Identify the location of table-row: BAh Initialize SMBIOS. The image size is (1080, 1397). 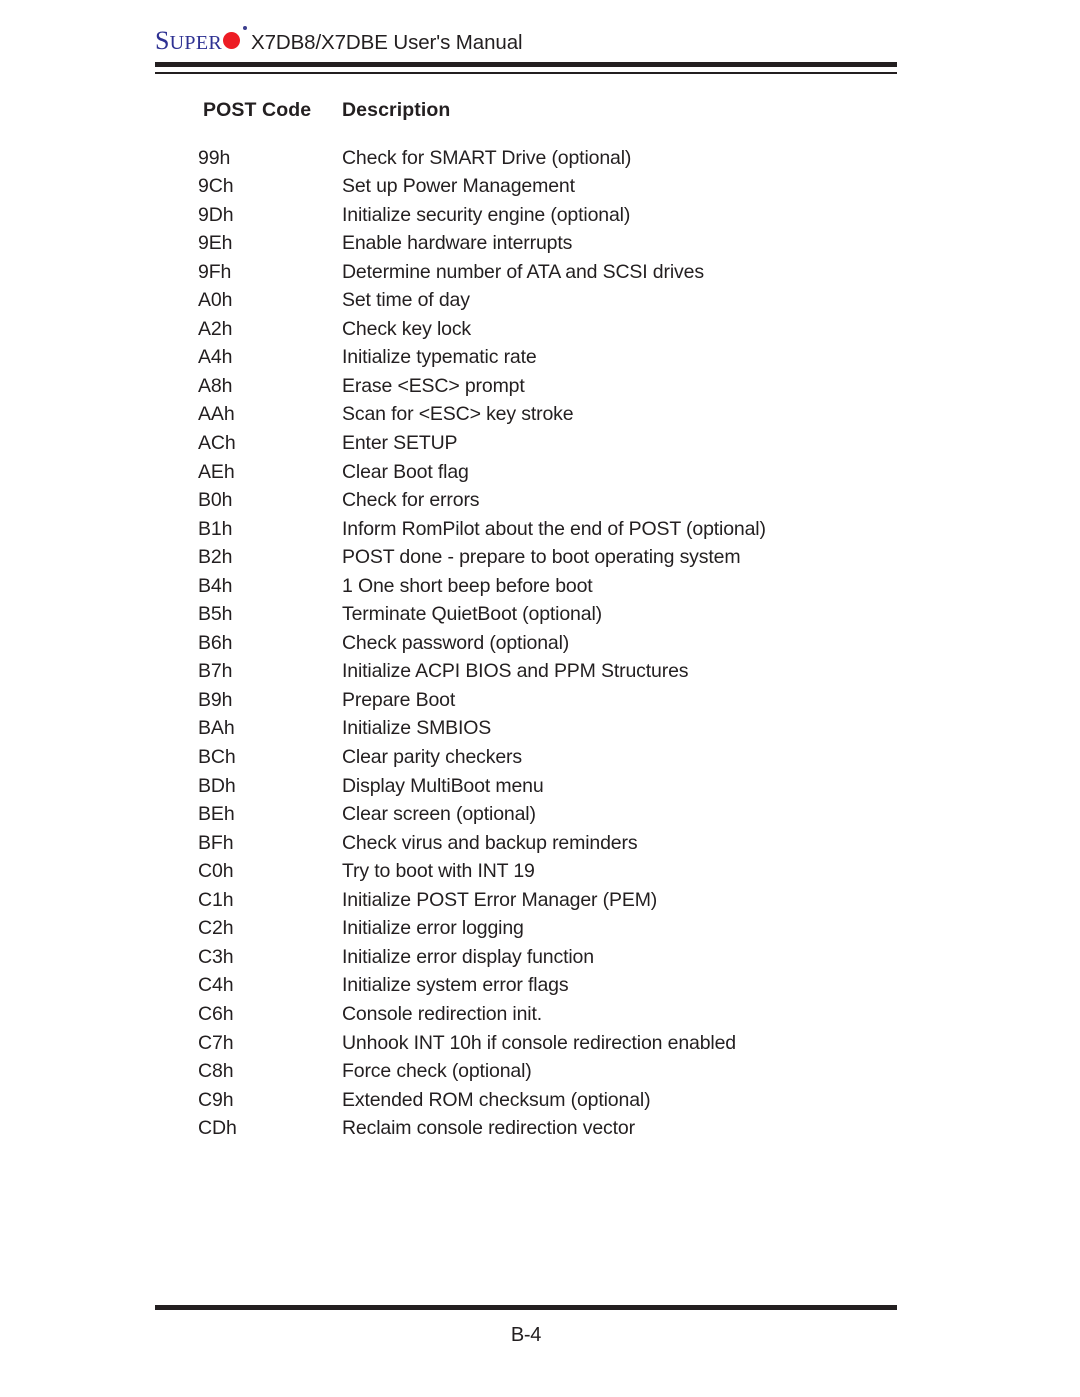
(570, 728).